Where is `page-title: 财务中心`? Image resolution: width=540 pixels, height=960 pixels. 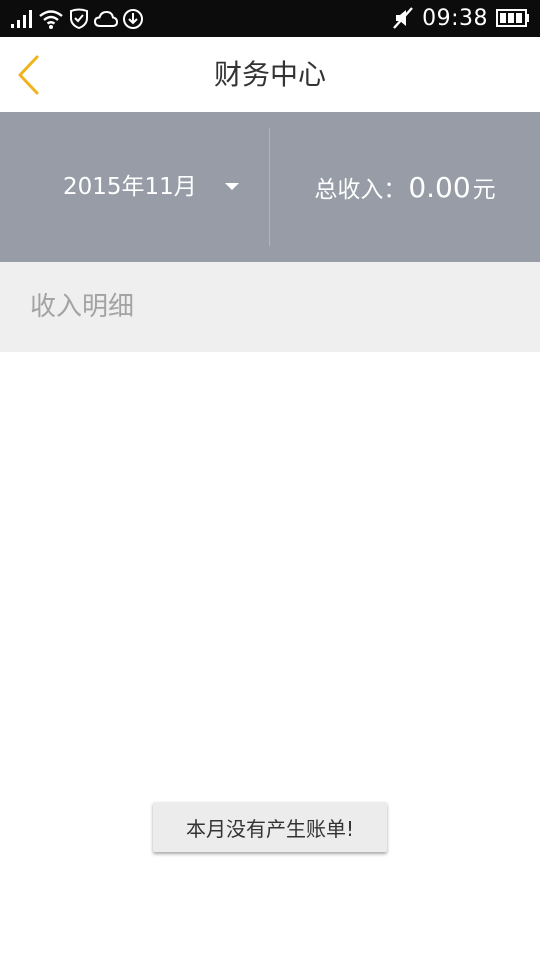 page-title: 财务中心 is located at coordinates (269, 74).